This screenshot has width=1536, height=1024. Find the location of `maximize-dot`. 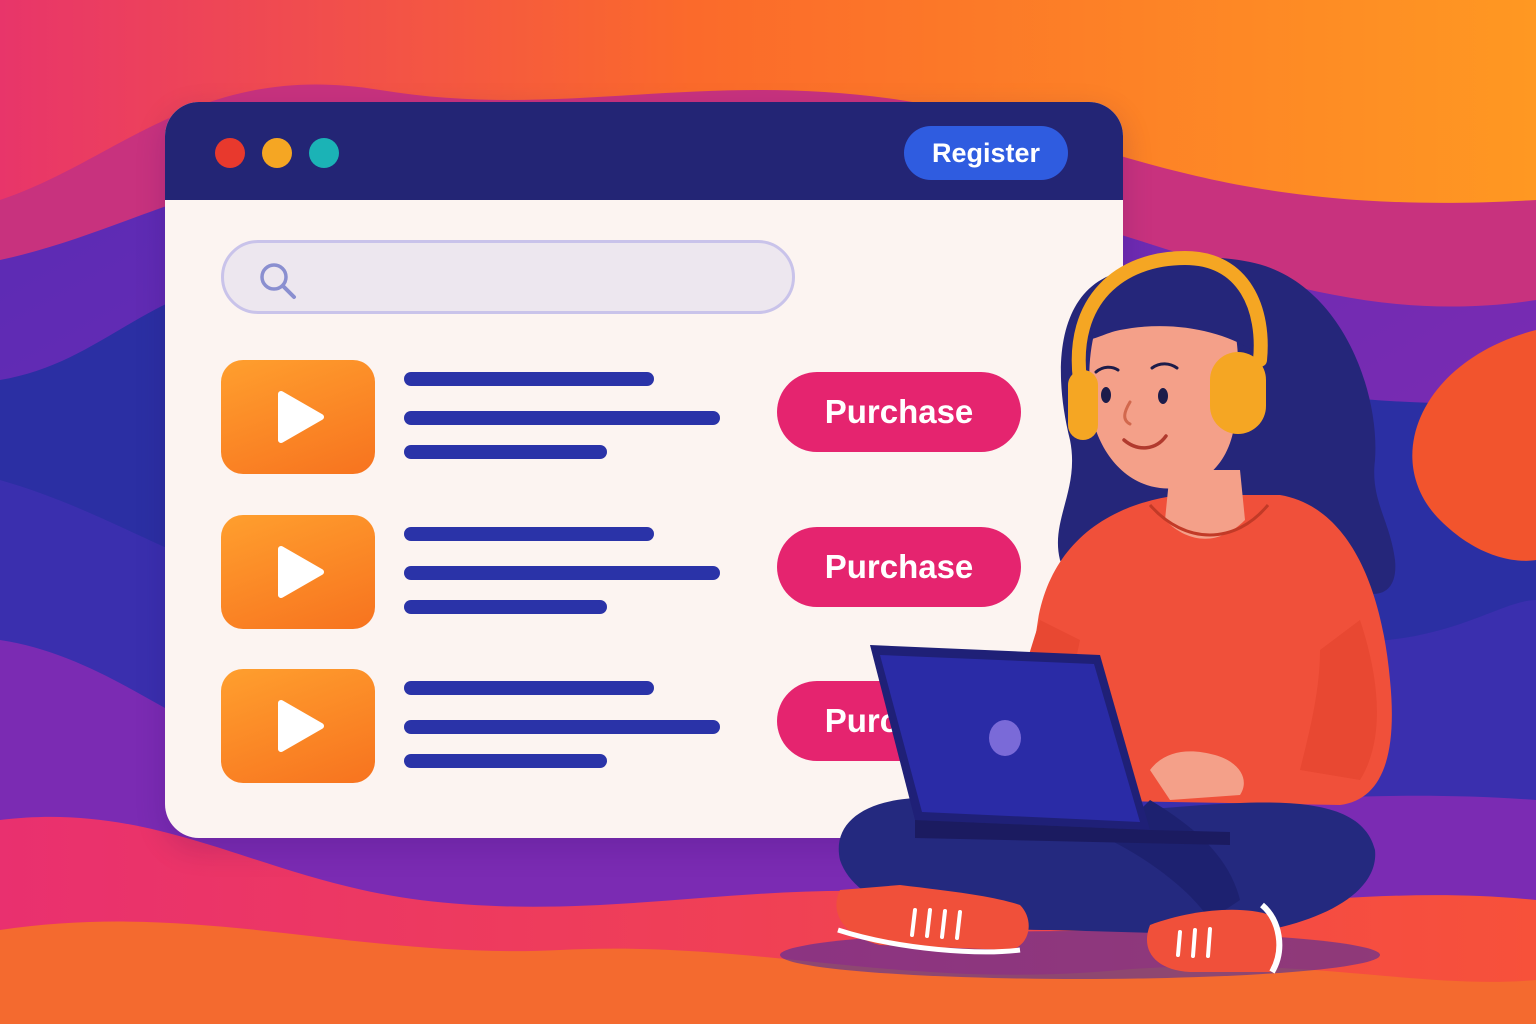

maximize-dot is located at coordinates (324, 153).